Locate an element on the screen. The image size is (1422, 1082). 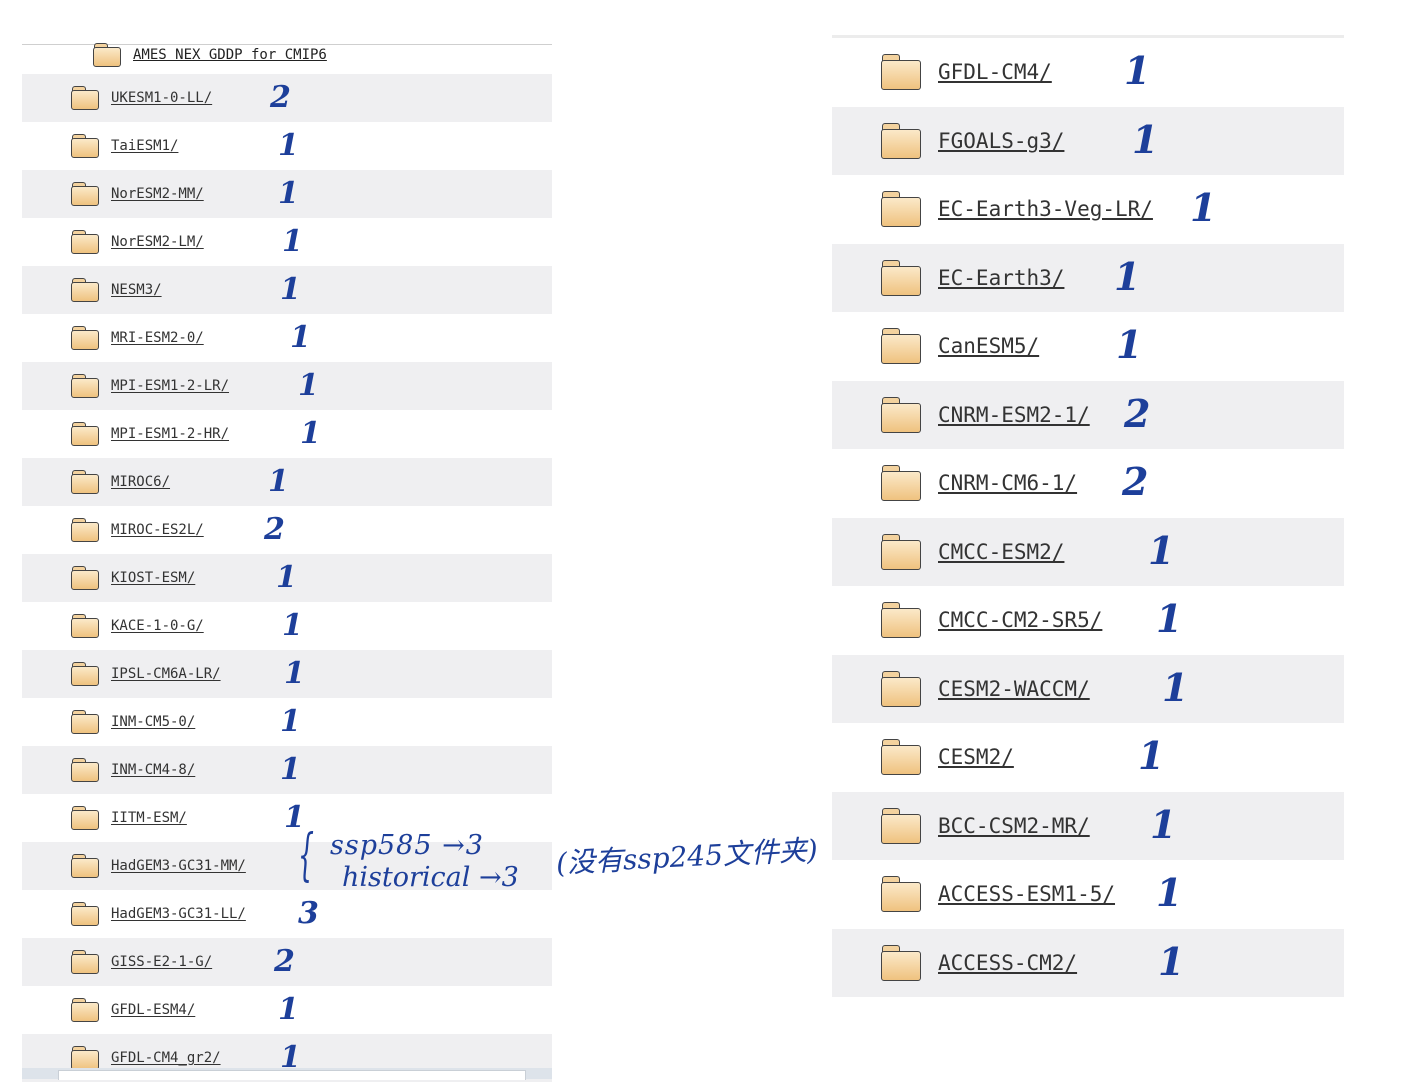
folder-row: CMCC-CM2-SR5/1 is located at coordinates (1088, 620).